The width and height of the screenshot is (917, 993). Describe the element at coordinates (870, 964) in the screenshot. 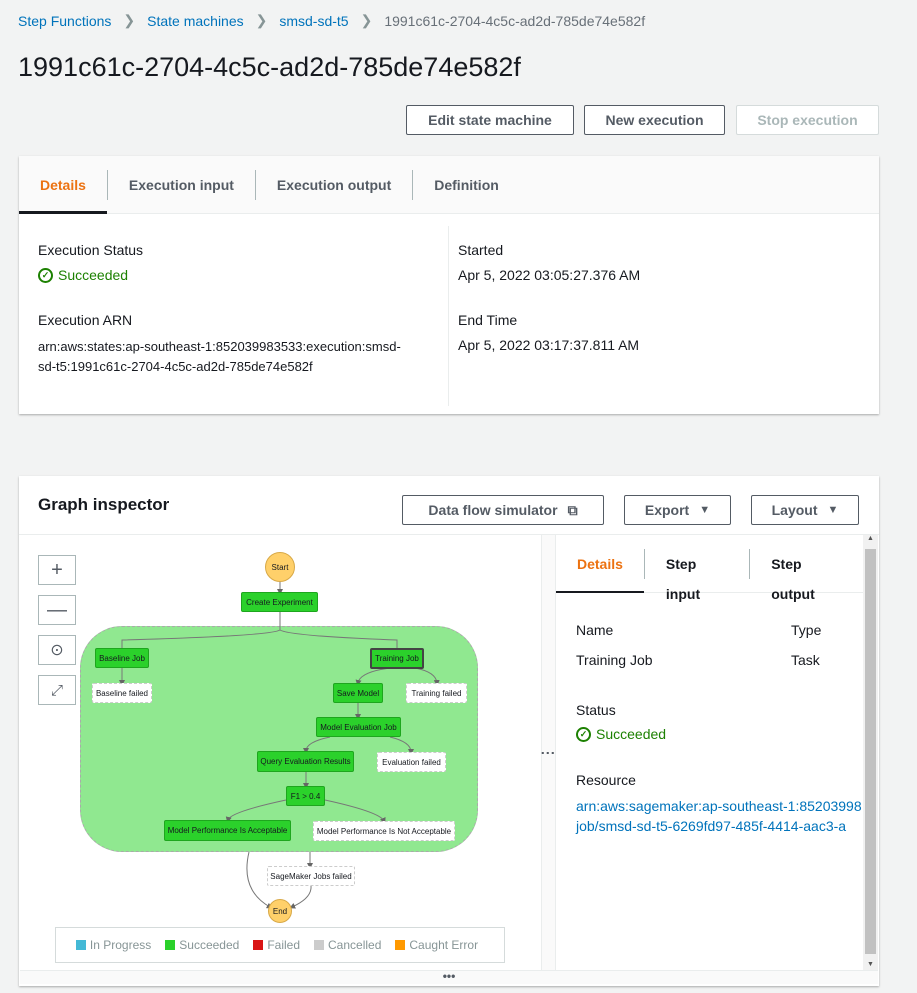

I see `scroll-down-icon: ▼` at that location.